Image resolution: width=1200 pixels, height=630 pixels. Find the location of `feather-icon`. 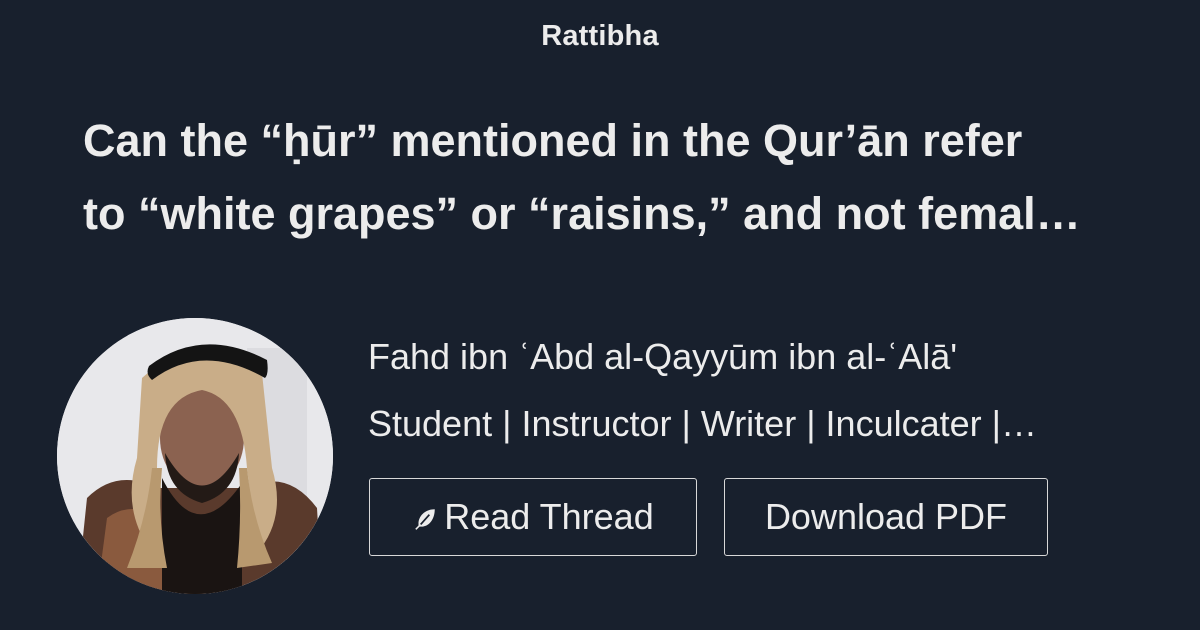

feather-icon is located at coordinates (425, 519).